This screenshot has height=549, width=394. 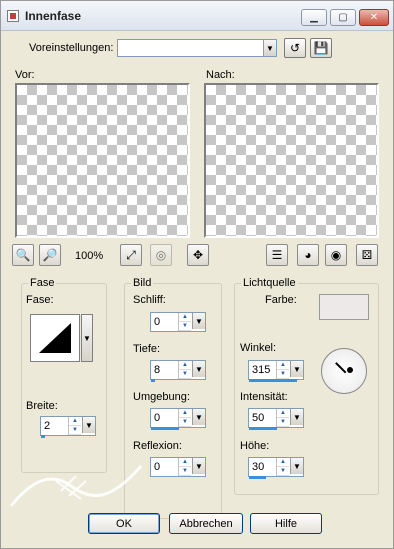 I want to click on eye-light-icon: ◕, so click(x=308, y=255).